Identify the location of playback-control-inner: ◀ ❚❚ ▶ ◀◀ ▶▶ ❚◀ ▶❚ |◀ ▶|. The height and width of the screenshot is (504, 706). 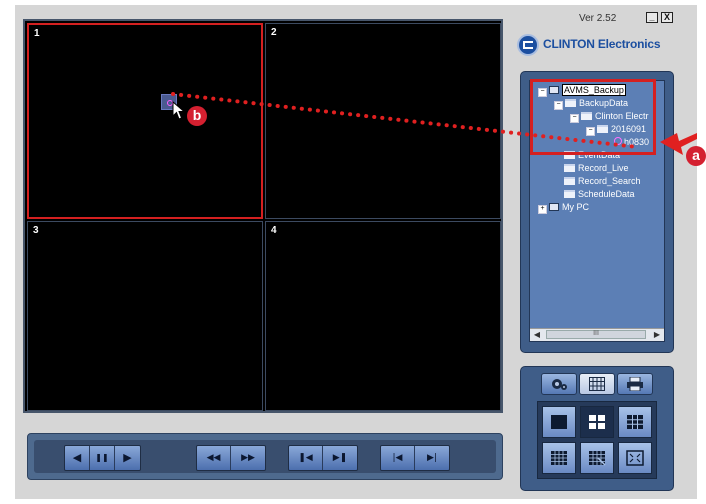
(265, 456).